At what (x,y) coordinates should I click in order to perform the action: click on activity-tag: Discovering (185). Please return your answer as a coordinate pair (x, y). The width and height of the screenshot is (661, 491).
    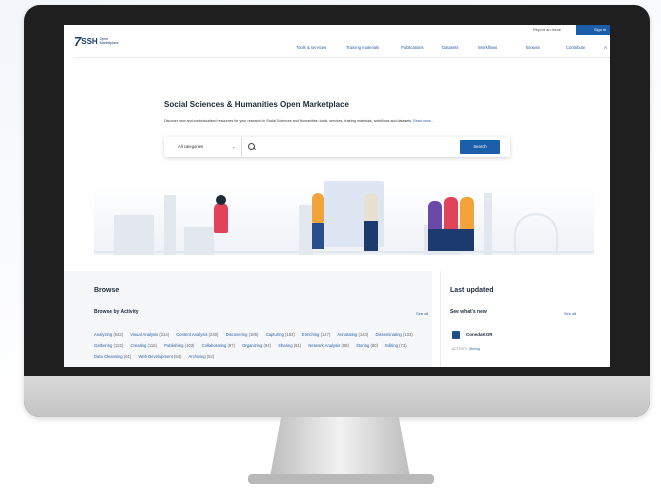
    Looking at the image, I should click on (242, 334).